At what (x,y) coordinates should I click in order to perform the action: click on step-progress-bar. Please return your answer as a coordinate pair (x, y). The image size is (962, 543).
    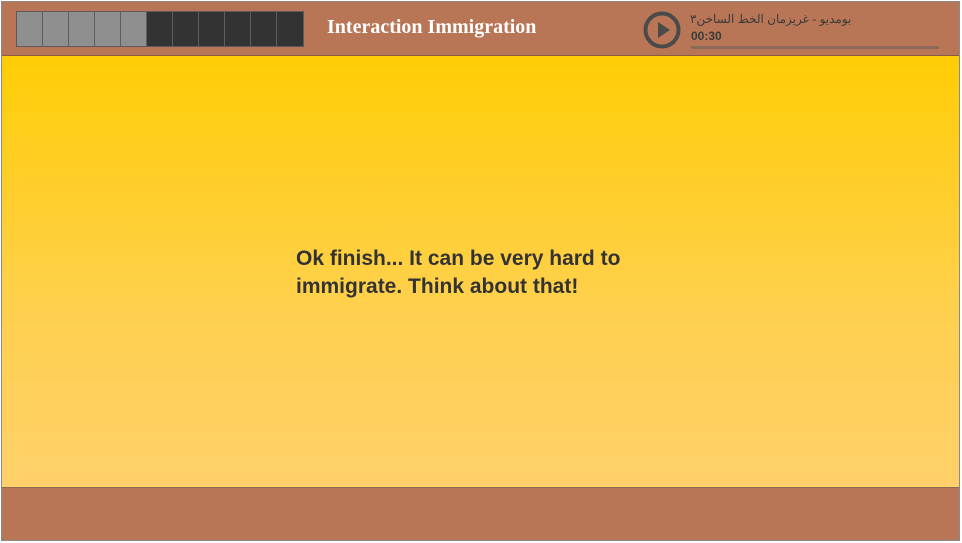
    Looking at the image, I should click on (160, 29).